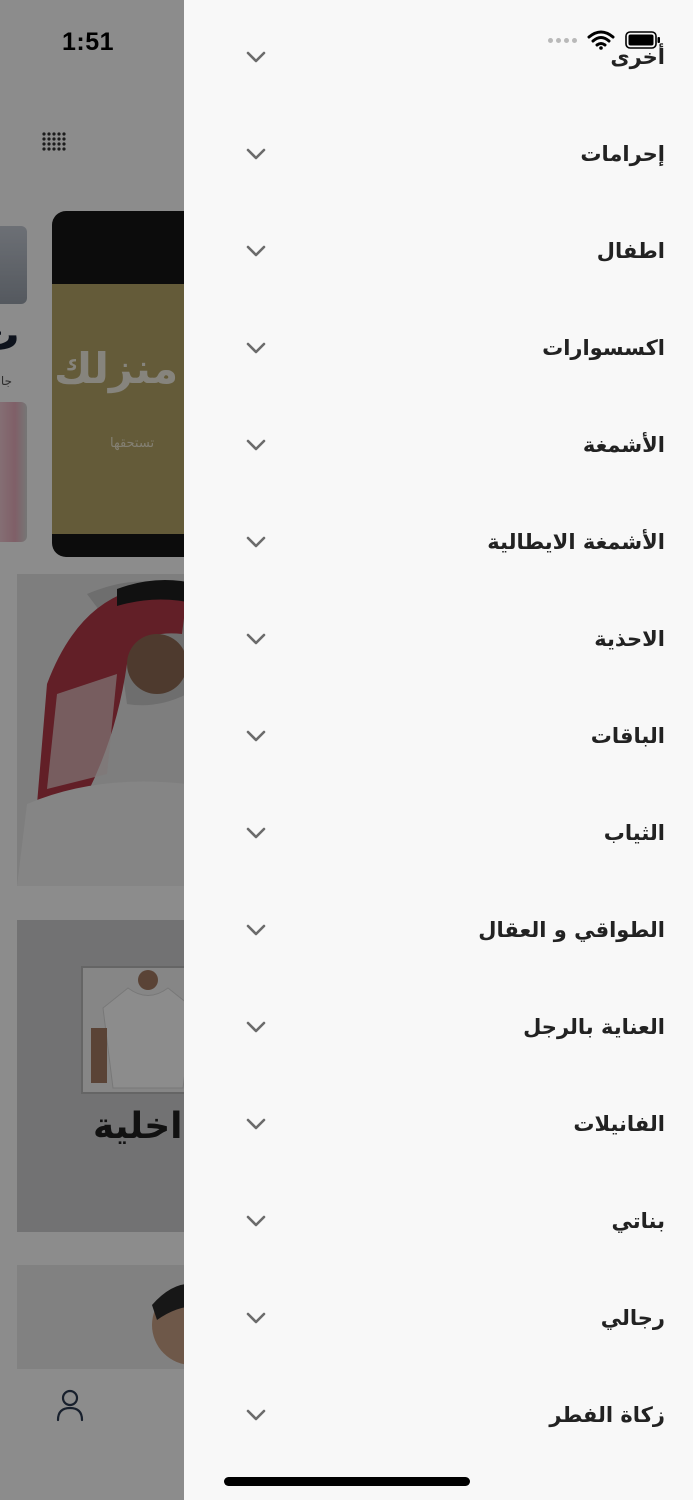 The height and width of the screenshot is (1500, 693). I want to click on category-label: الفانيلات, so click(619, 1123).